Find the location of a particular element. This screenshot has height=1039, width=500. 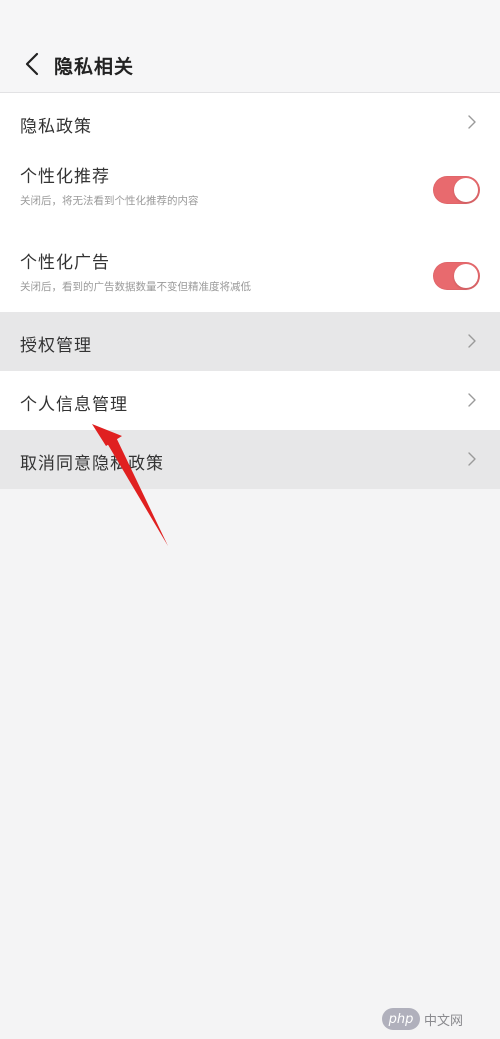

row-label: 授权管理 is located at coordinates (56, 346).